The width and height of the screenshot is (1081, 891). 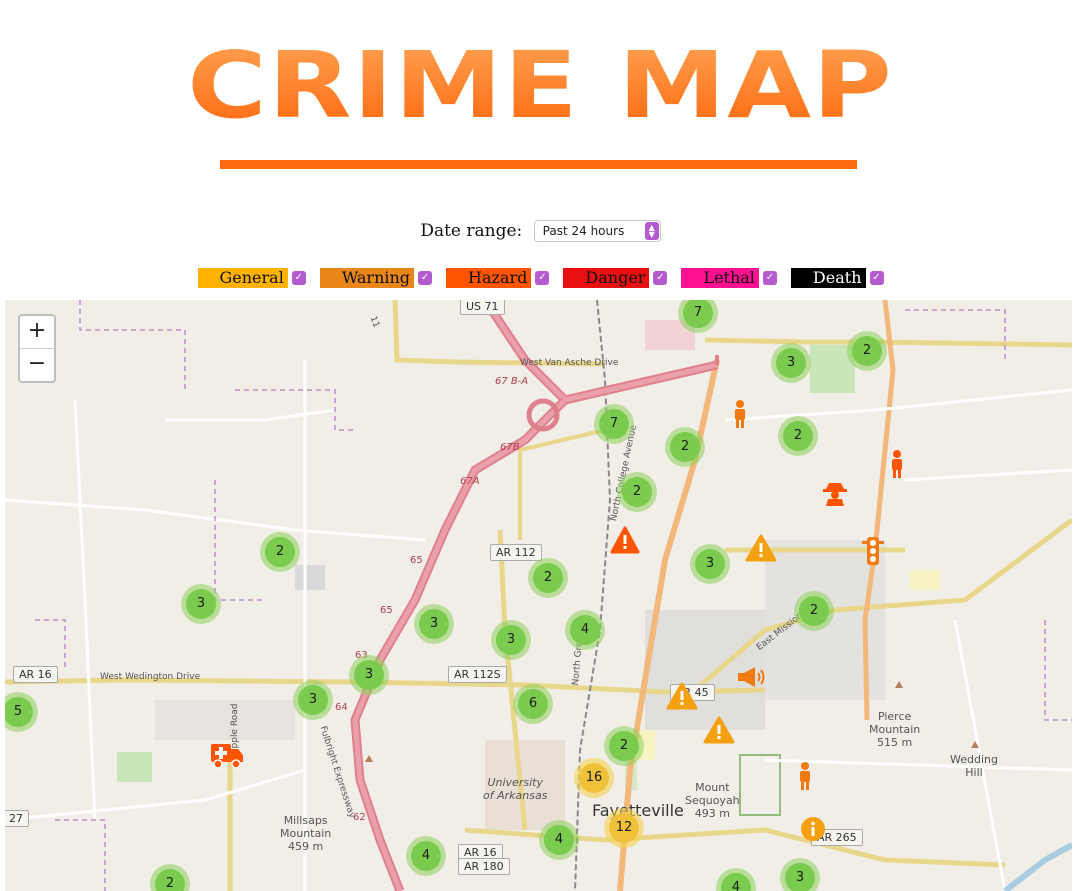 I want to click on date-range-select: Past 24 hours ▲ ▼, so click(x=597, y=231).